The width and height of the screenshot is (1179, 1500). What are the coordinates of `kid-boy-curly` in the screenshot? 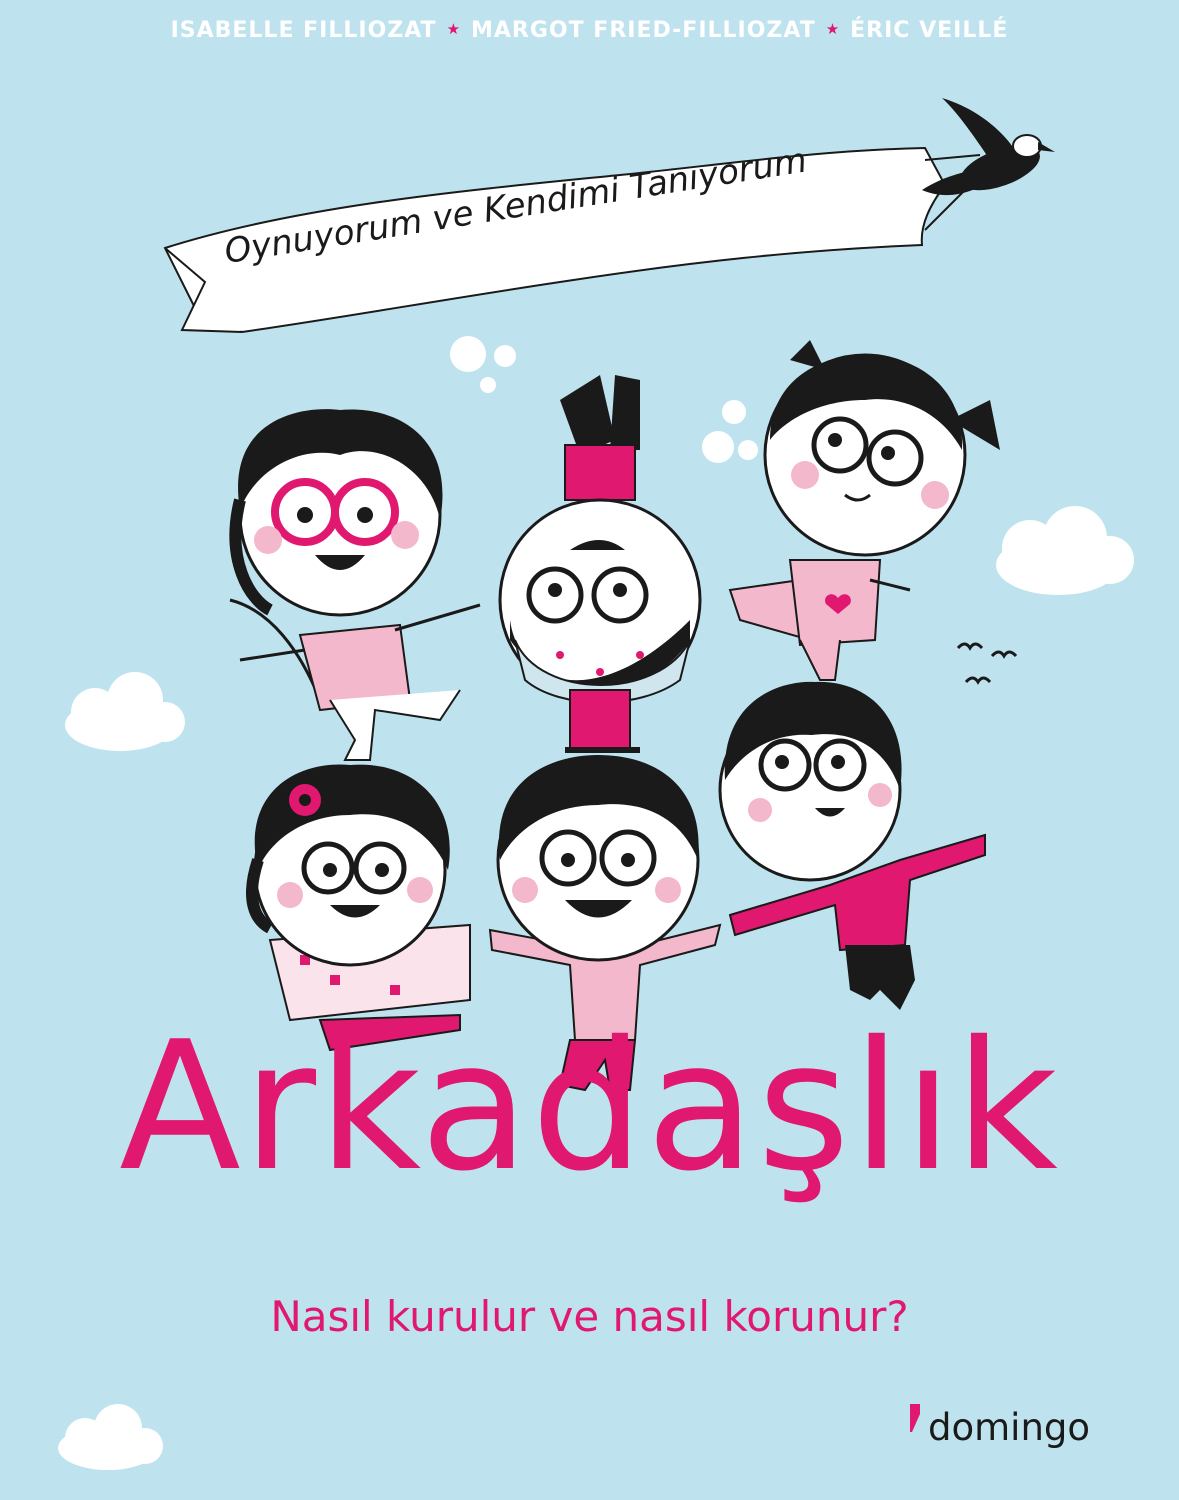 It's located at (852, 845).